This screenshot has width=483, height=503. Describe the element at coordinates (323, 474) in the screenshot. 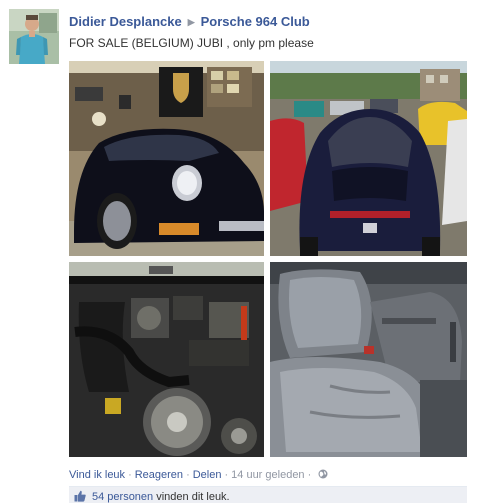

I see `globe-icon` at that location.